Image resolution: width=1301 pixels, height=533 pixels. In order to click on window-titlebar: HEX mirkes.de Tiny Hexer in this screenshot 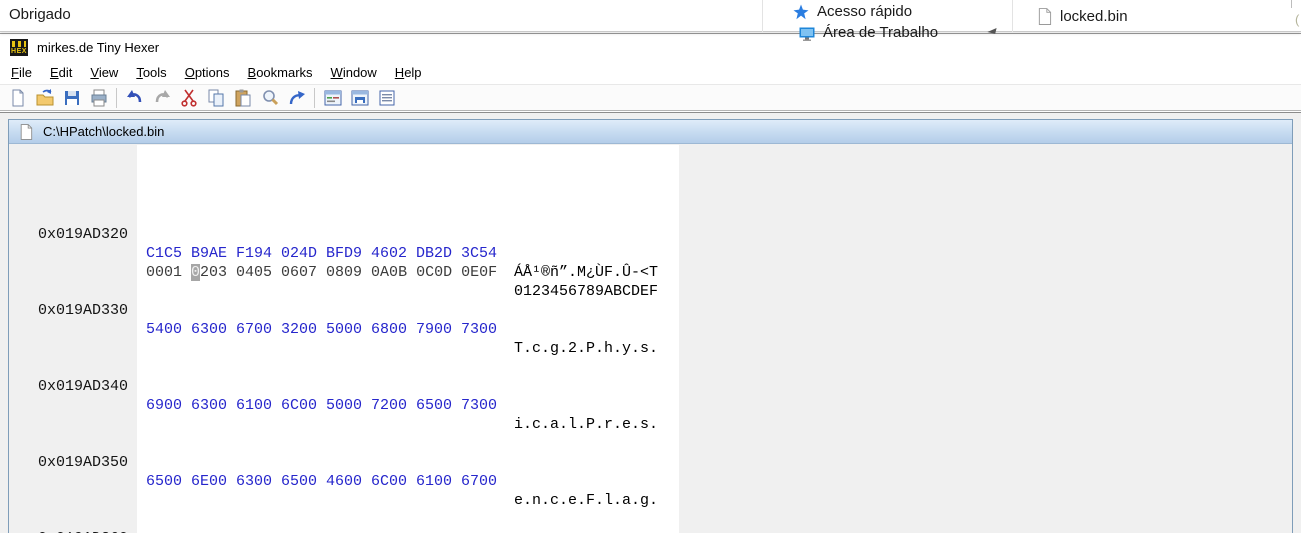, I will do `click(650, 47)`.